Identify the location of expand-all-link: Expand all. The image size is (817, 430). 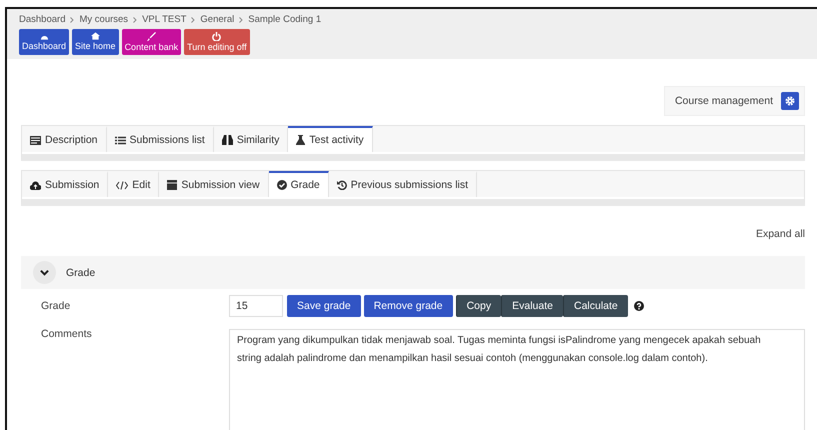
(780, 234).